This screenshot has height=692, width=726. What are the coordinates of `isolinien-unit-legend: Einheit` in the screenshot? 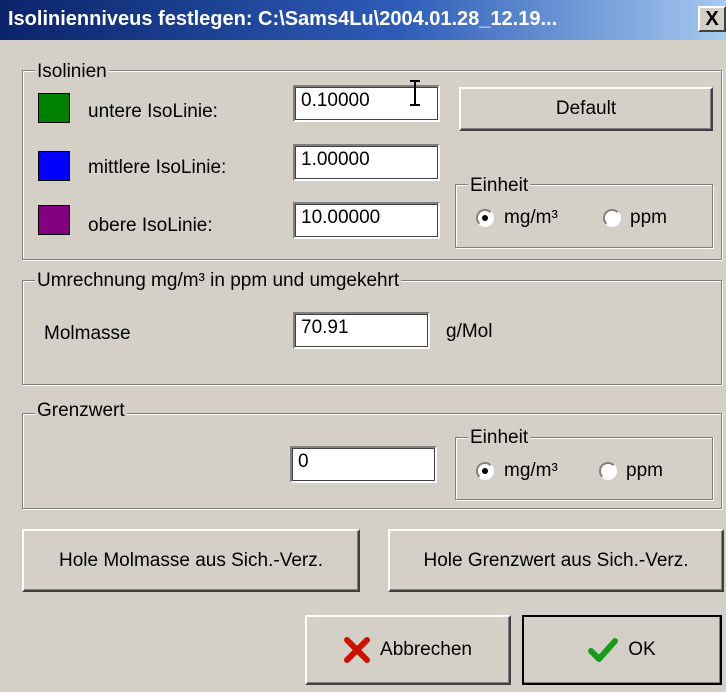 It's located at (499, 185).